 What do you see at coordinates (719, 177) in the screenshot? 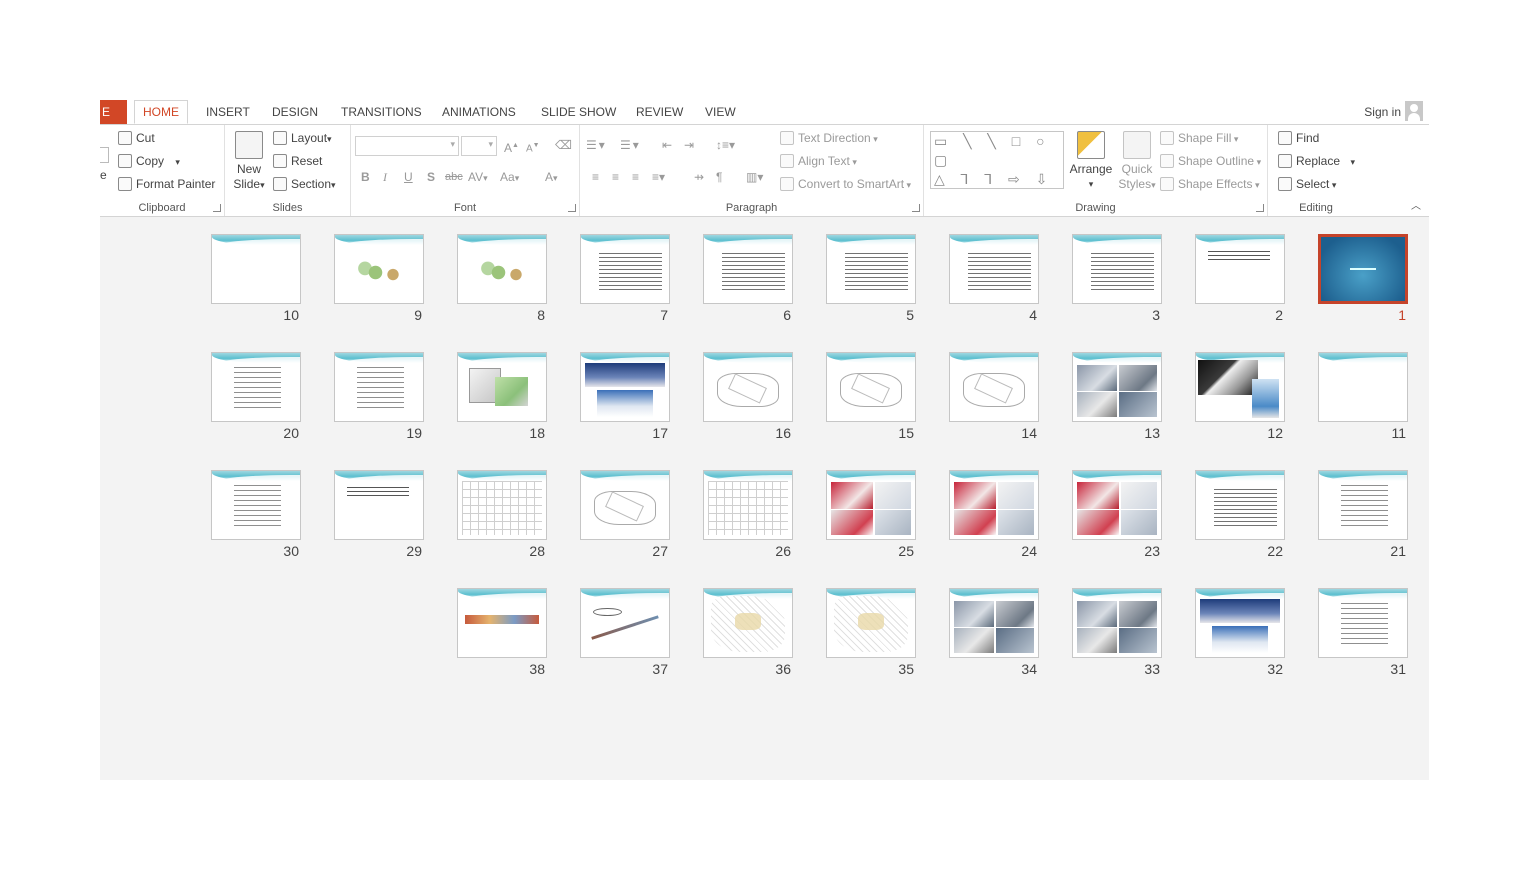
I see `rtl-icon: ¶` at bounding box center [719, 177].